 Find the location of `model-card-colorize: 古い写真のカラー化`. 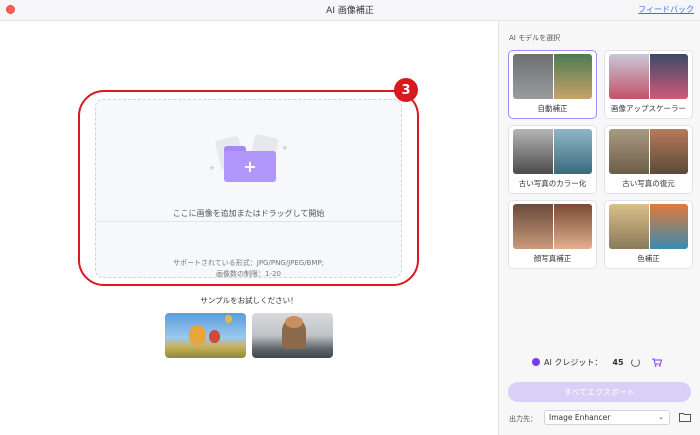

model-card-colorize: 古い写真のカラー化 is located at coordinates (552, 159).